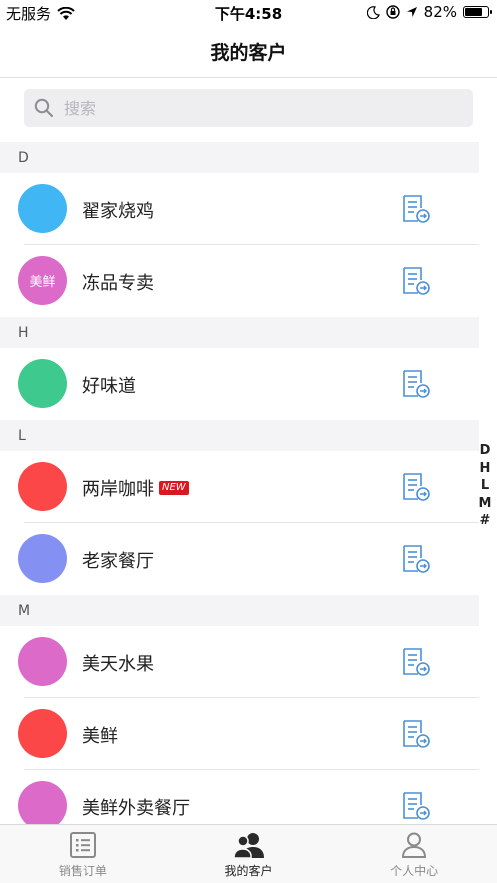  I want to click on customer-name: 美鲜外卖餐厅, so click(136, 808).